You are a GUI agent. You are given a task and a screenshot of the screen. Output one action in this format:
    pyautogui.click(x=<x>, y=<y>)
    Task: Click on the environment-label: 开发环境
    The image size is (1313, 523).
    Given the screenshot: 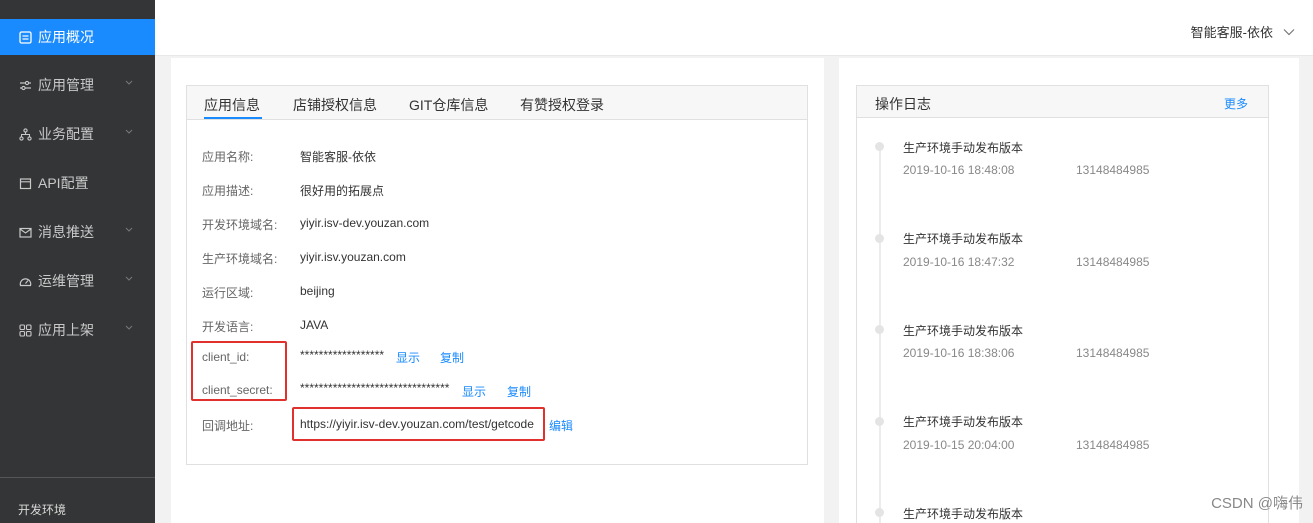 What is the action you would take?
    pyautogui.click(x=42, y=509)
    